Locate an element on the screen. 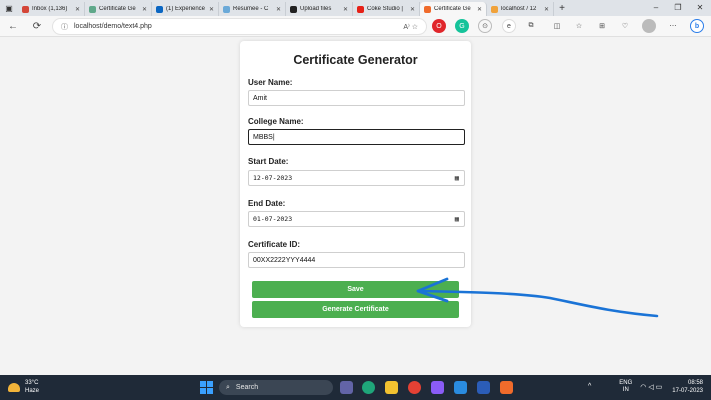  browser-tab: (1) Experience ✕ is located at coordinates (185, 9).